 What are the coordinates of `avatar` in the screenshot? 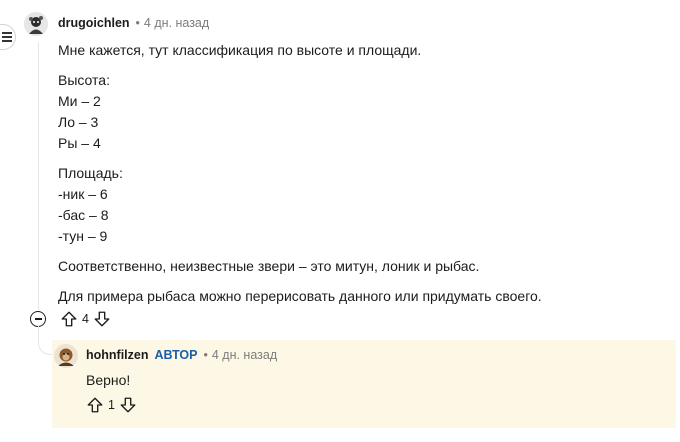 It's located at (36, 24).